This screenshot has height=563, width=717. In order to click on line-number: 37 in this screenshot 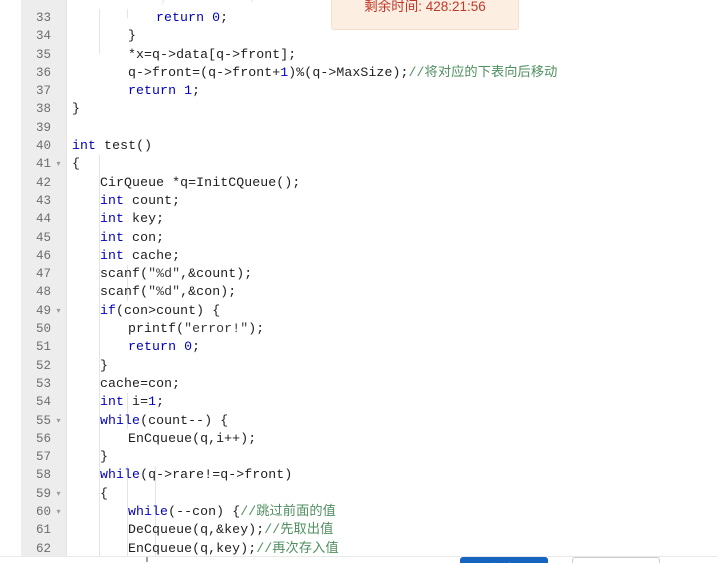, I will do `click(43, 91)`.